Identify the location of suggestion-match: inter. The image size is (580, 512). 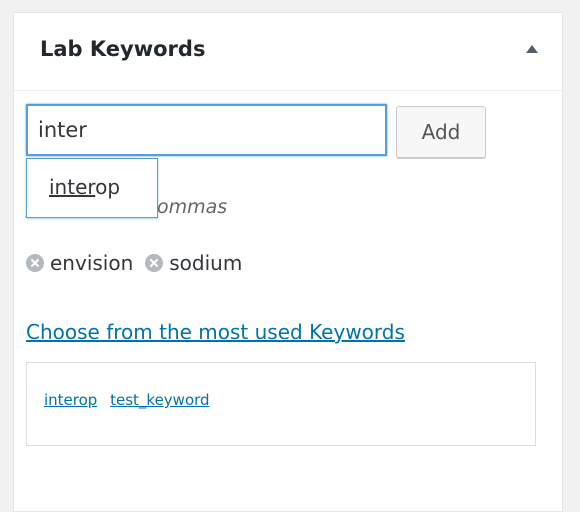
(72, 187).